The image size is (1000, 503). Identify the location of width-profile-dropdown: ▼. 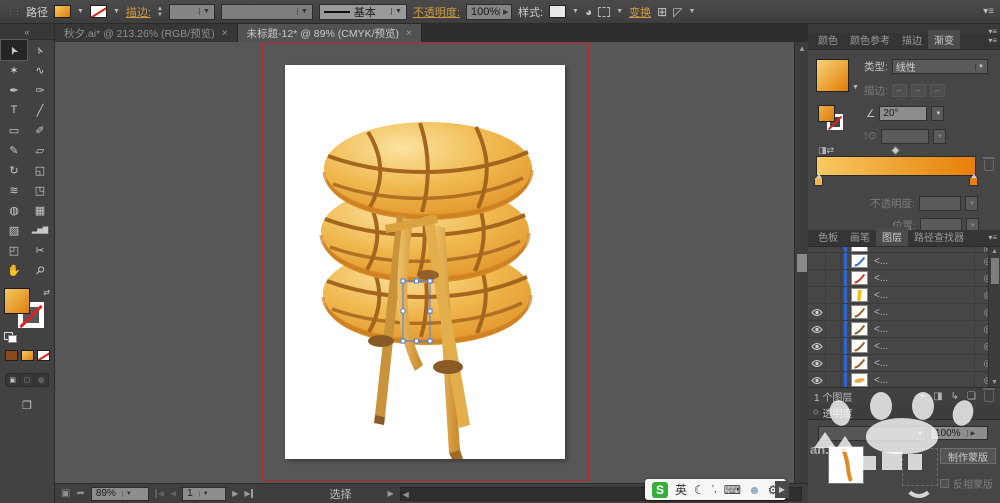
(266, 11).